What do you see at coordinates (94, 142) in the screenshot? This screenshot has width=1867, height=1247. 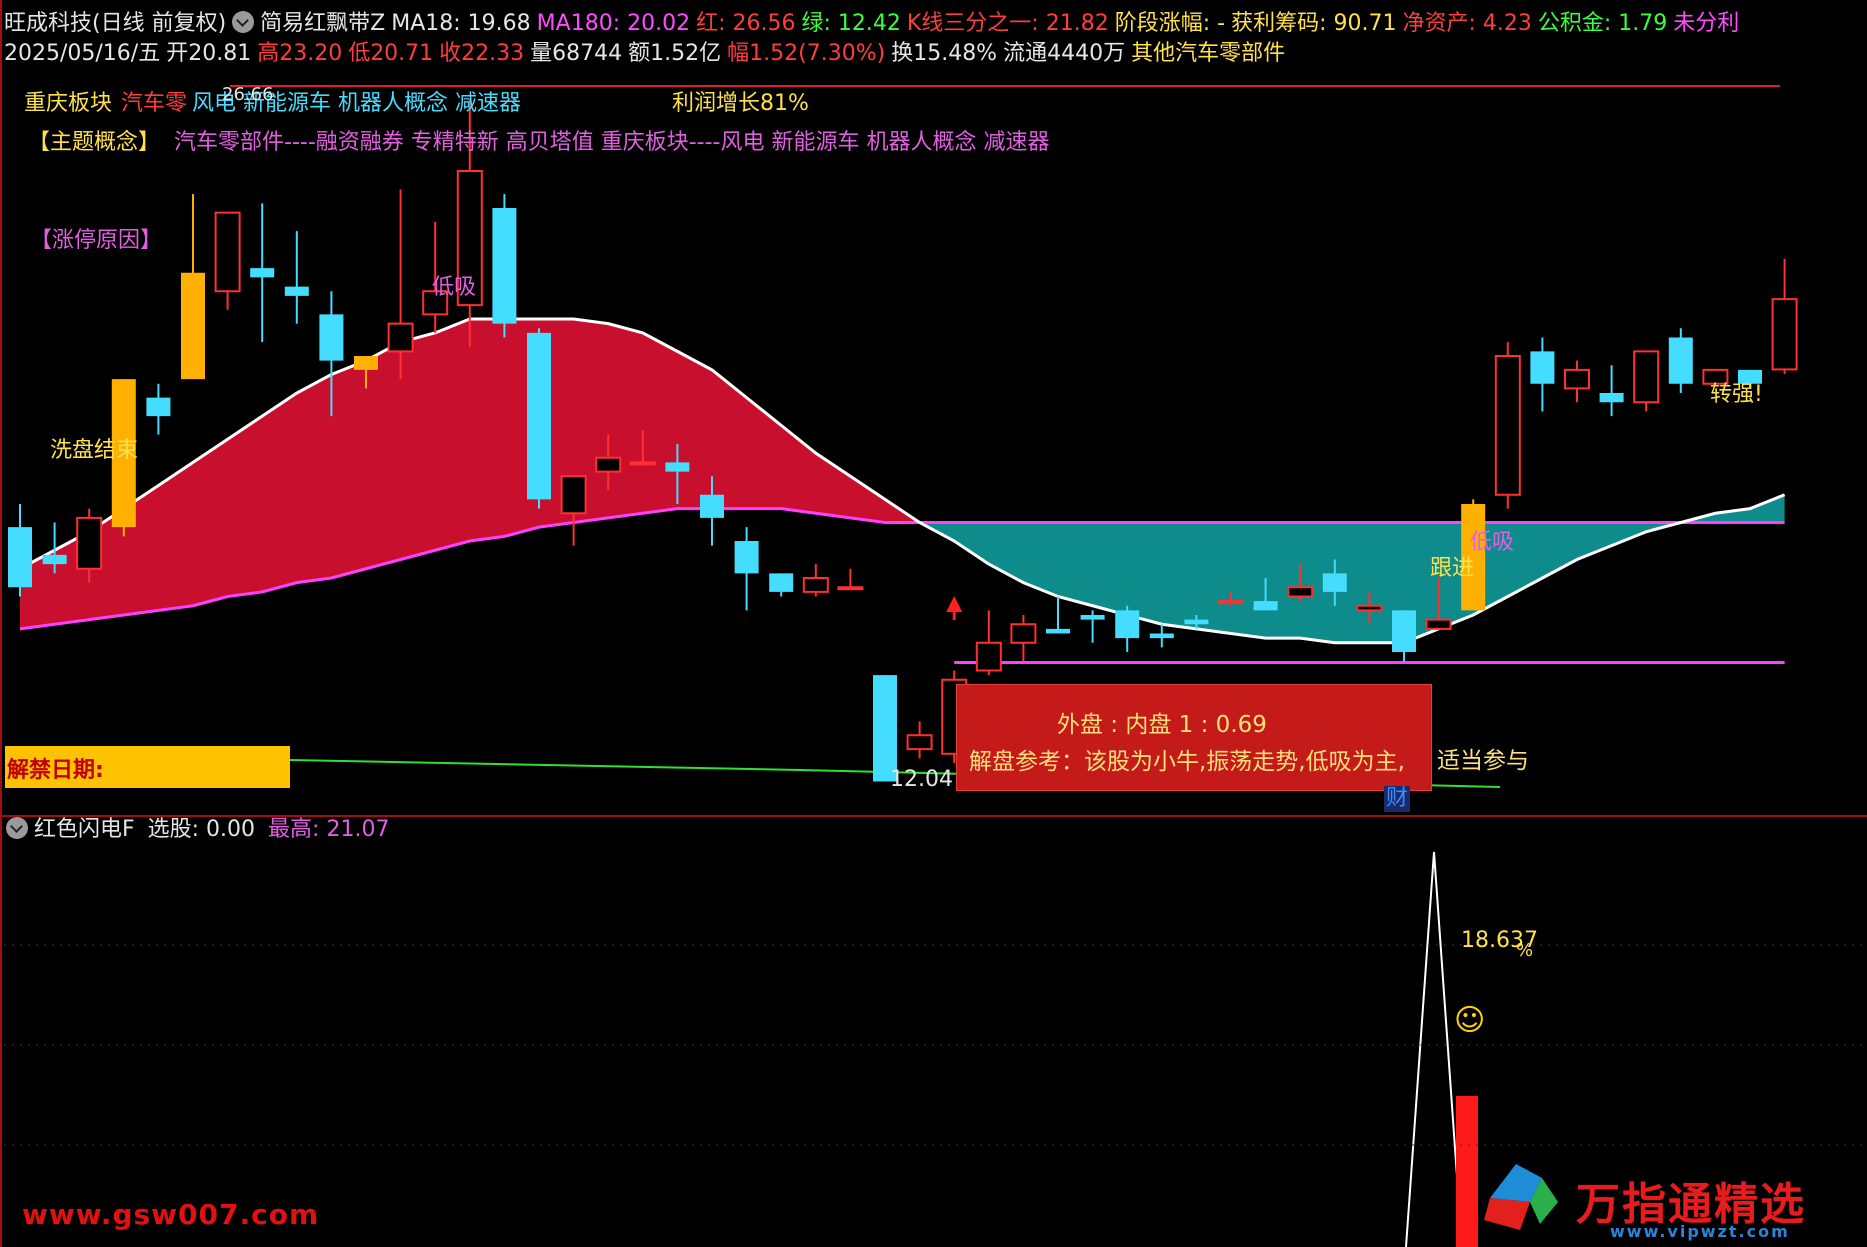 I see `theme-concept-label: 【主题概念】` at bounding box center [94, 142].